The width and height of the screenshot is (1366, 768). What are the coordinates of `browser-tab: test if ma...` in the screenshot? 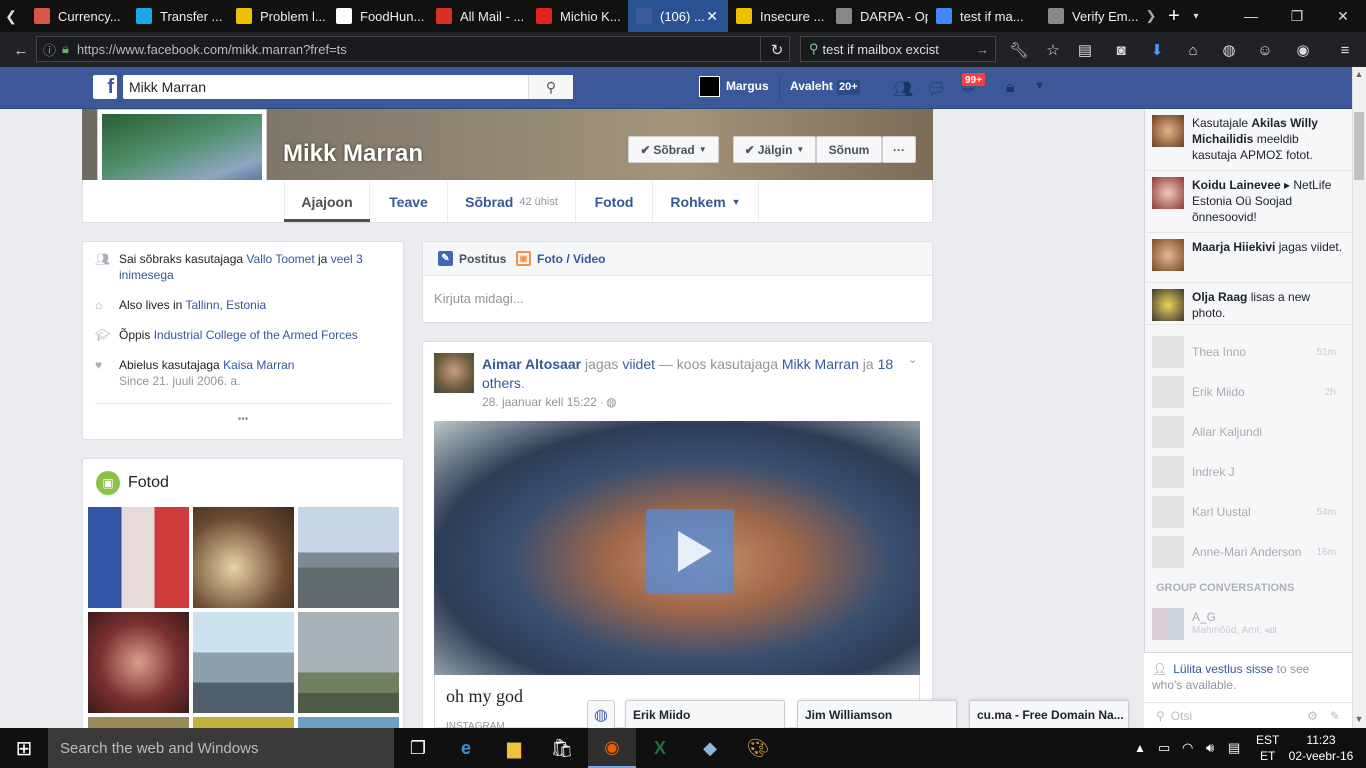 It's located at (983, 16).